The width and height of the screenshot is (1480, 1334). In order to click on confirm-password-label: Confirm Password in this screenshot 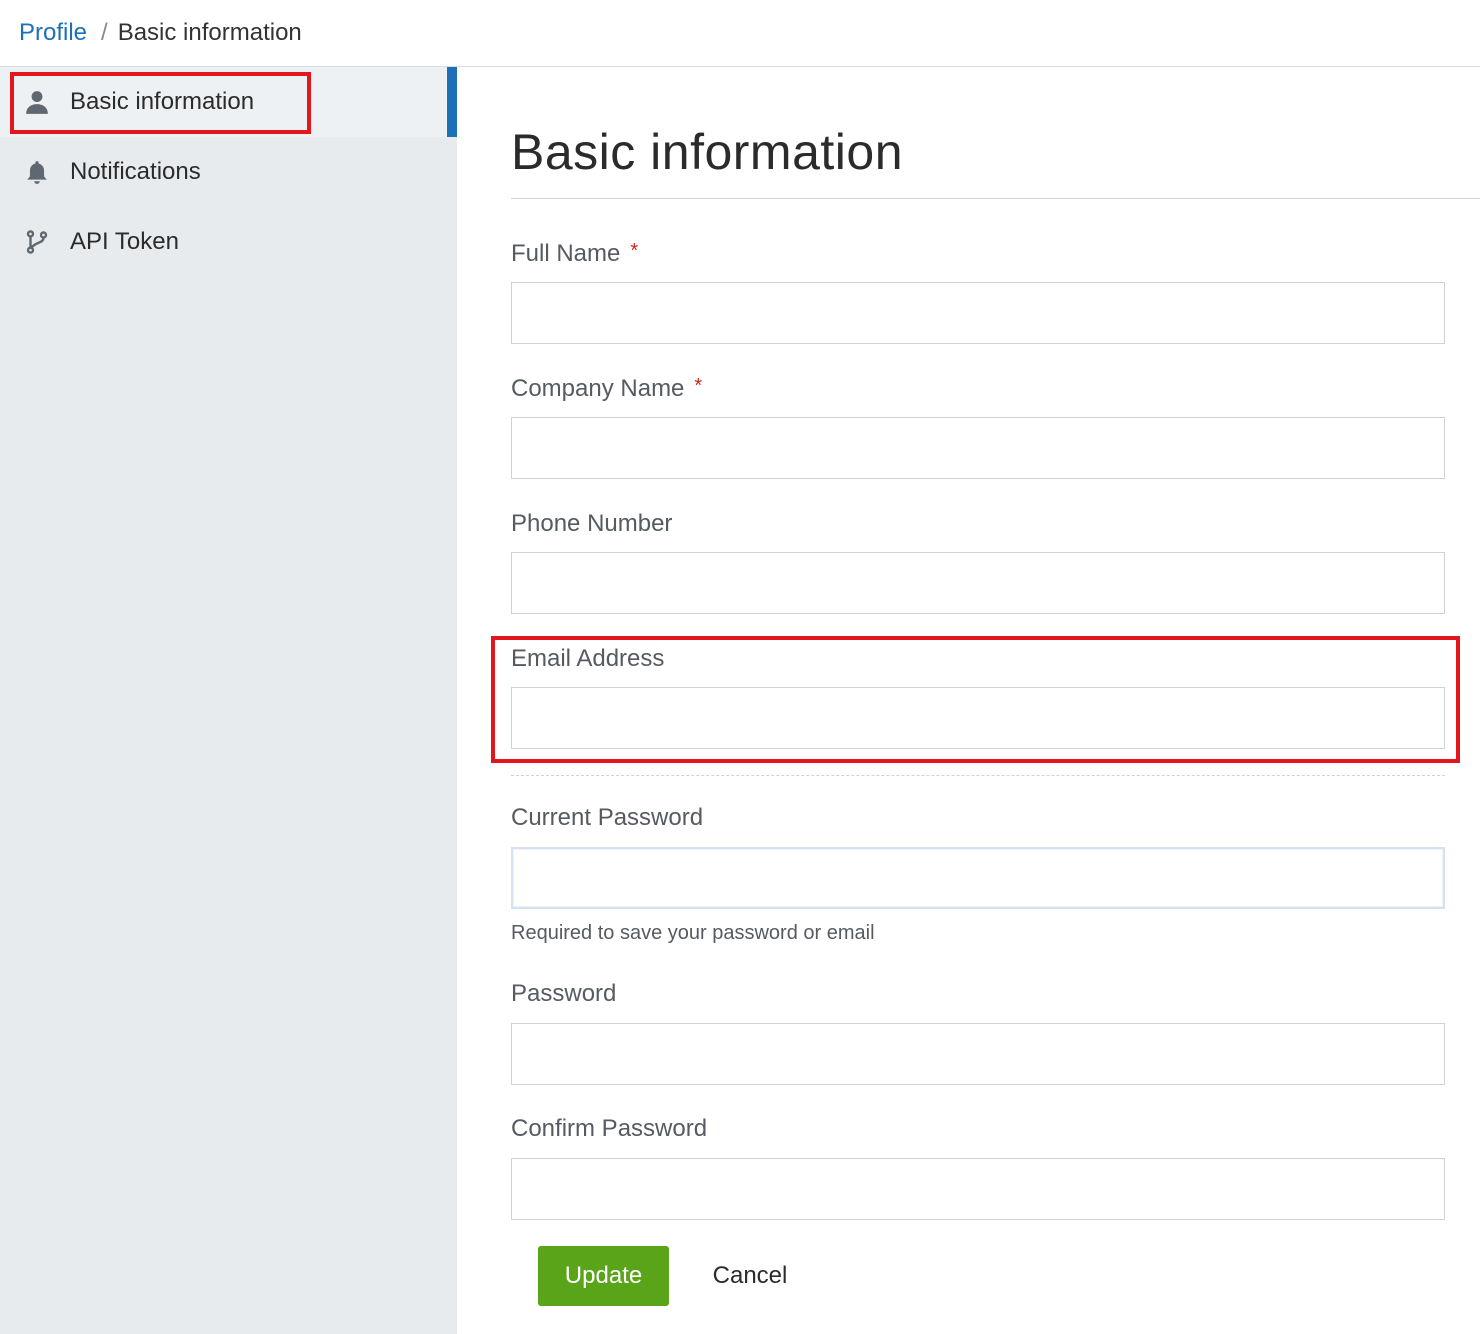, I will do `click(609, 1128)`.